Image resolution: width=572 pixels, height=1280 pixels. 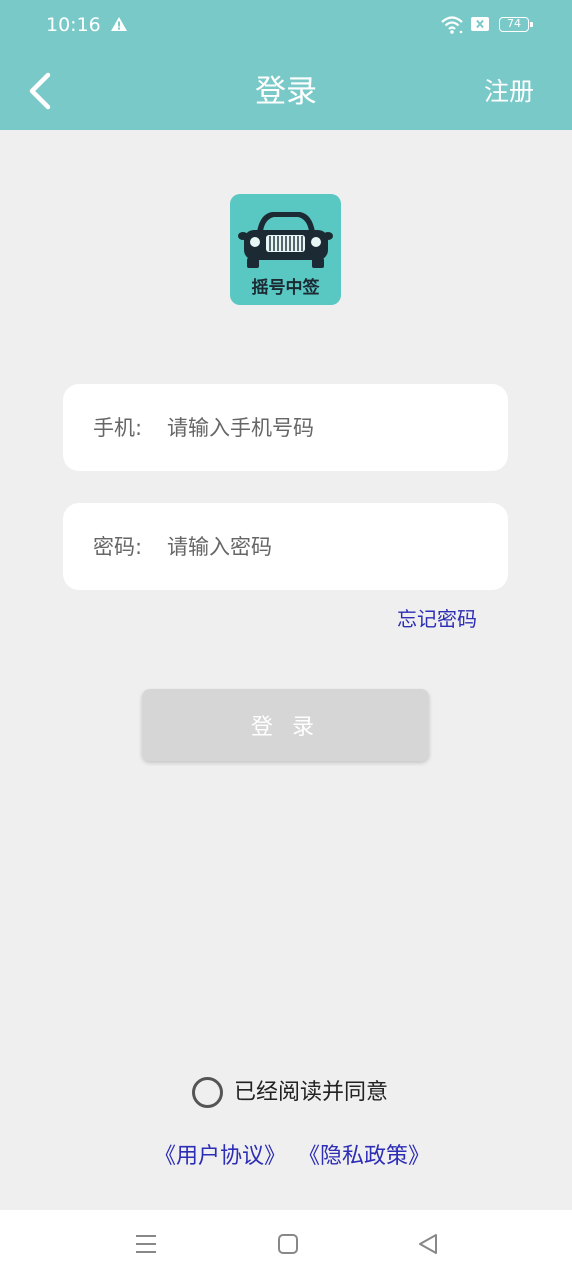 What do you see at coordinates (327, 547) in the screenshot?
I see `password-input` at bounding box center [327, 547].